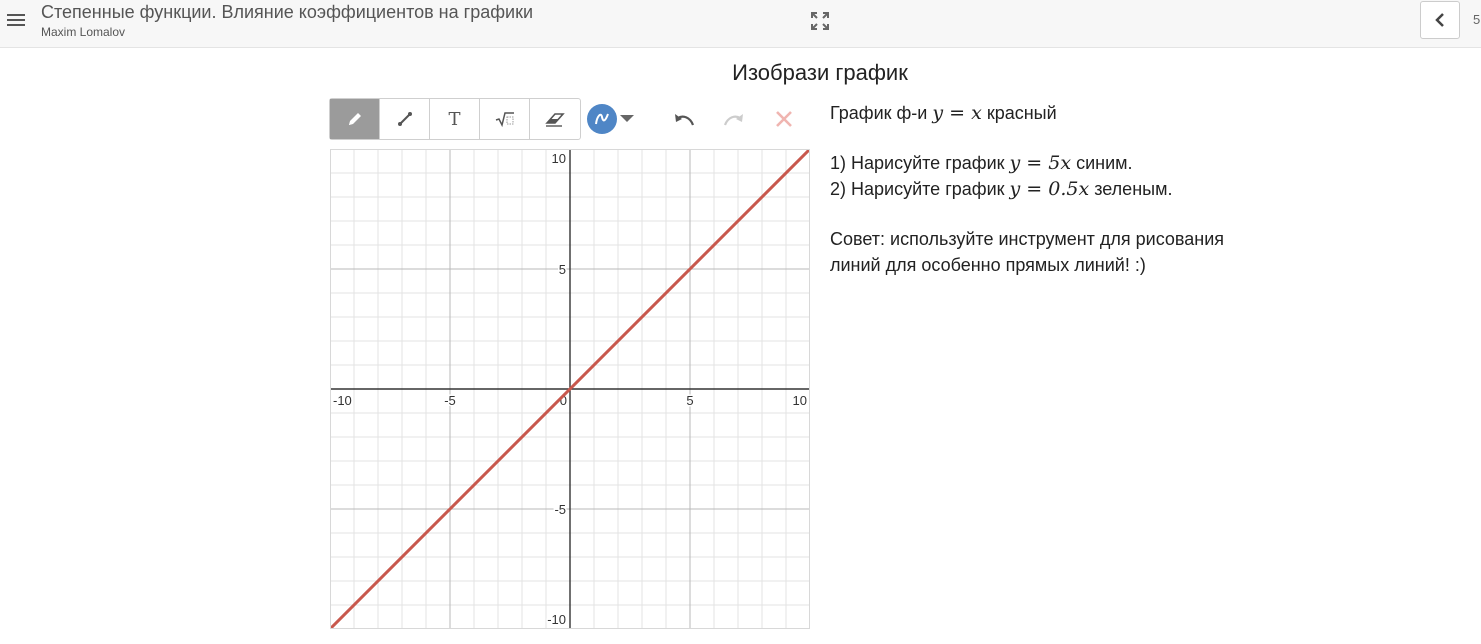  I want to click on close-icon, so click(784, 119).